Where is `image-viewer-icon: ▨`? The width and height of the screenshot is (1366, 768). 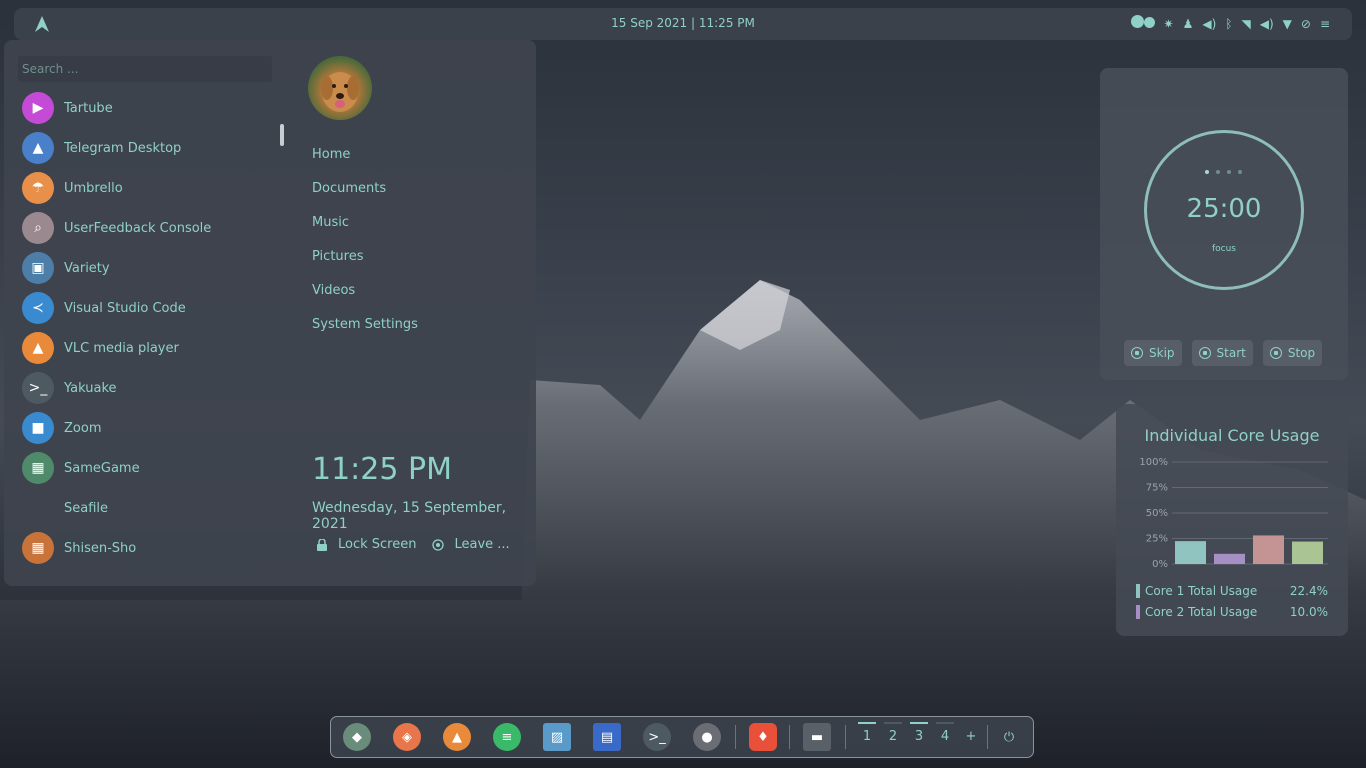 image-viewer-icon: ▨ is located at coordinates (557, 737).